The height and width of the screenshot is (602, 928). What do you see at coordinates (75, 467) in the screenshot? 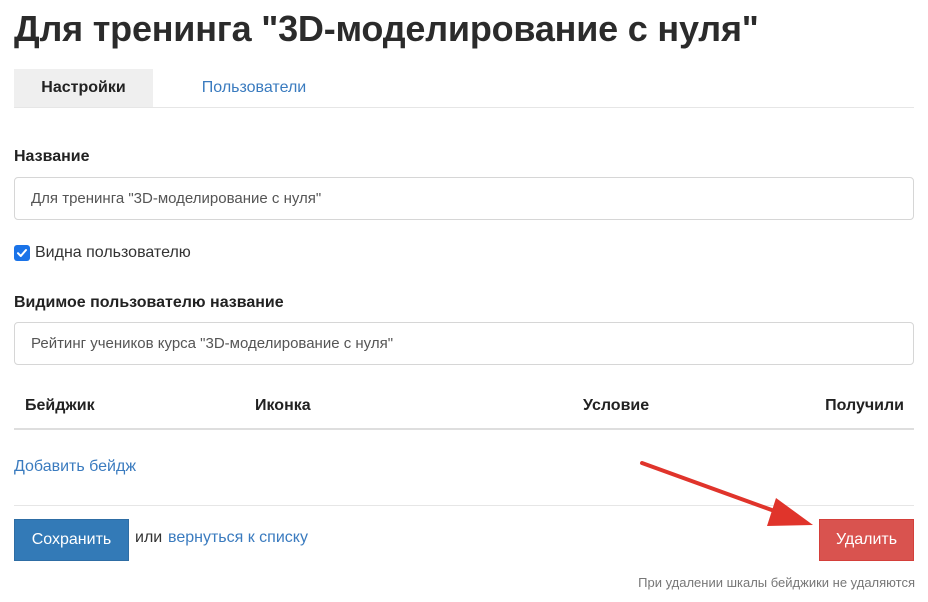
I see `add-badge-link: Добавить бейдж` at bounding box center [75, 467].